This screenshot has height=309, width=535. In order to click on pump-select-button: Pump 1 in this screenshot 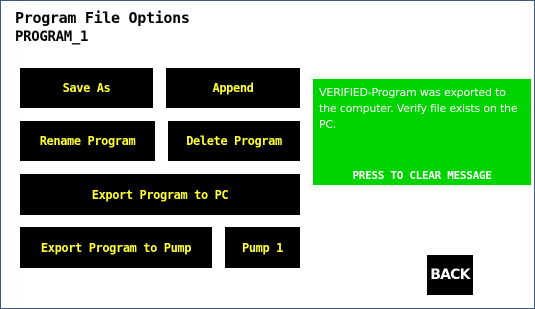, I will do `click(262, 247)`.